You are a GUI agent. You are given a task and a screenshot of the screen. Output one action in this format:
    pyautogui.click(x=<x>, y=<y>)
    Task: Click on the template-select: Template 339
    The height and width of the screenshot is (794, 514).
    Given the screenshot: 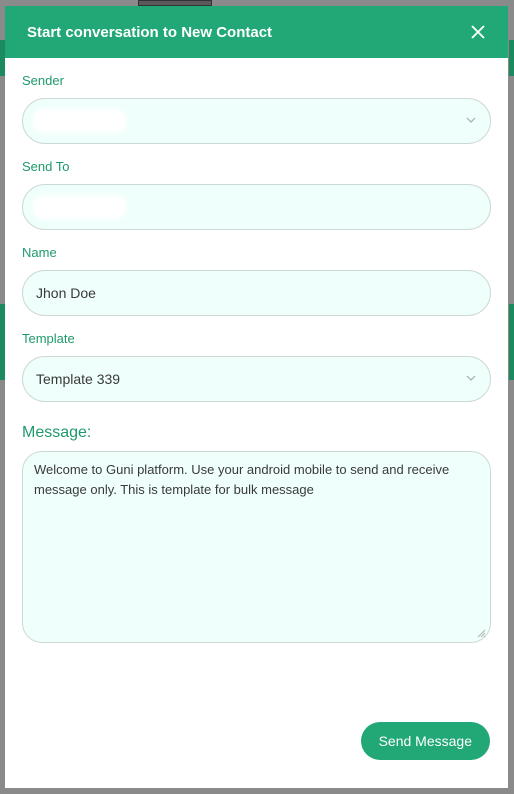 What is the action you would take?
    pyautogui.click(x=256, y=379)
    